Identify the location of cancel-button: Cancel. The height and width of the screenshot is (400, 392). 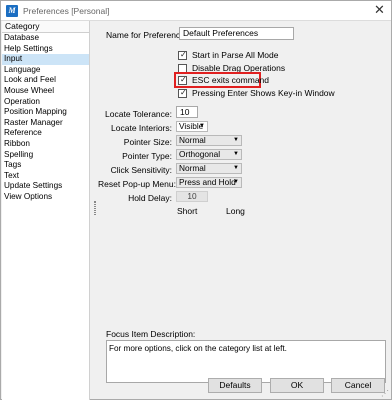
(358, 385).